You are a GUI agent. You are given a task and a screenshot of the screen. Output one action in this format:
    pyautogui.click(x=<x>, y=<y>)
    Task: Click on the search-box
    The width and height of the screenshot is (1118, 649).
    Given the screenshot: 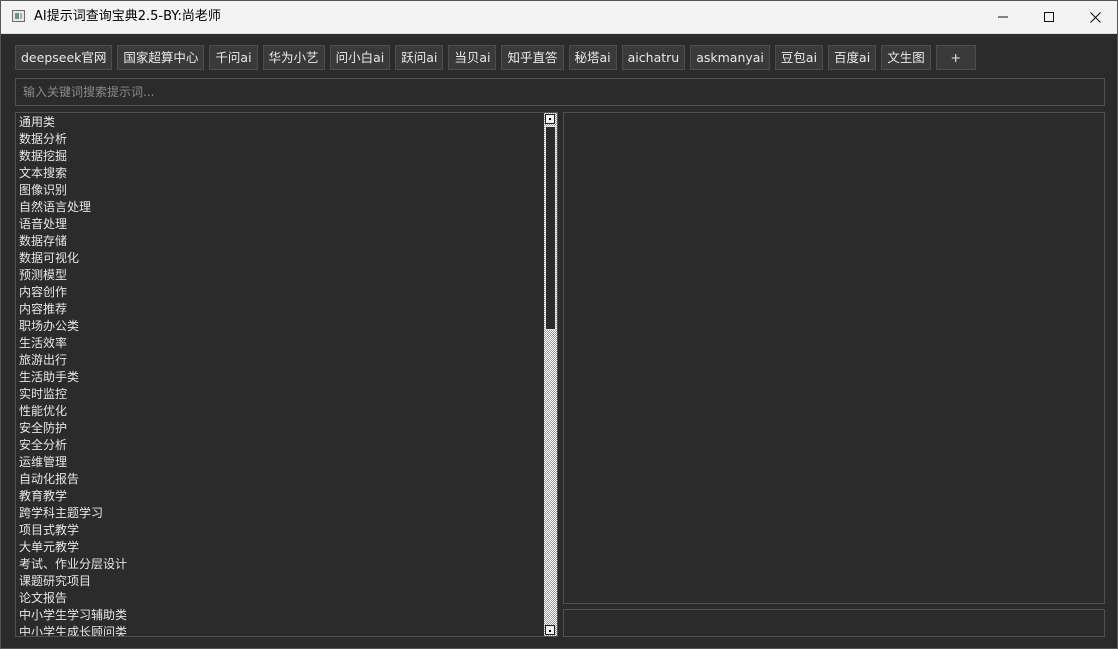 What is the action you would take?
    pyautogui.click(x=560, y=92)
    